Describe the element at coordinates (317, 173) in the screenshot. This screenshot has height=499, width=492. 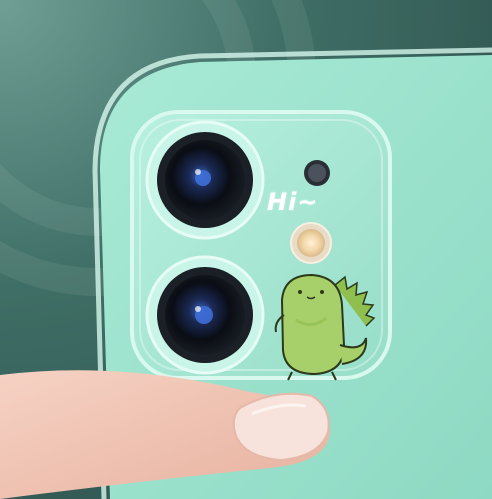
I see `microphone-icon` at that location.